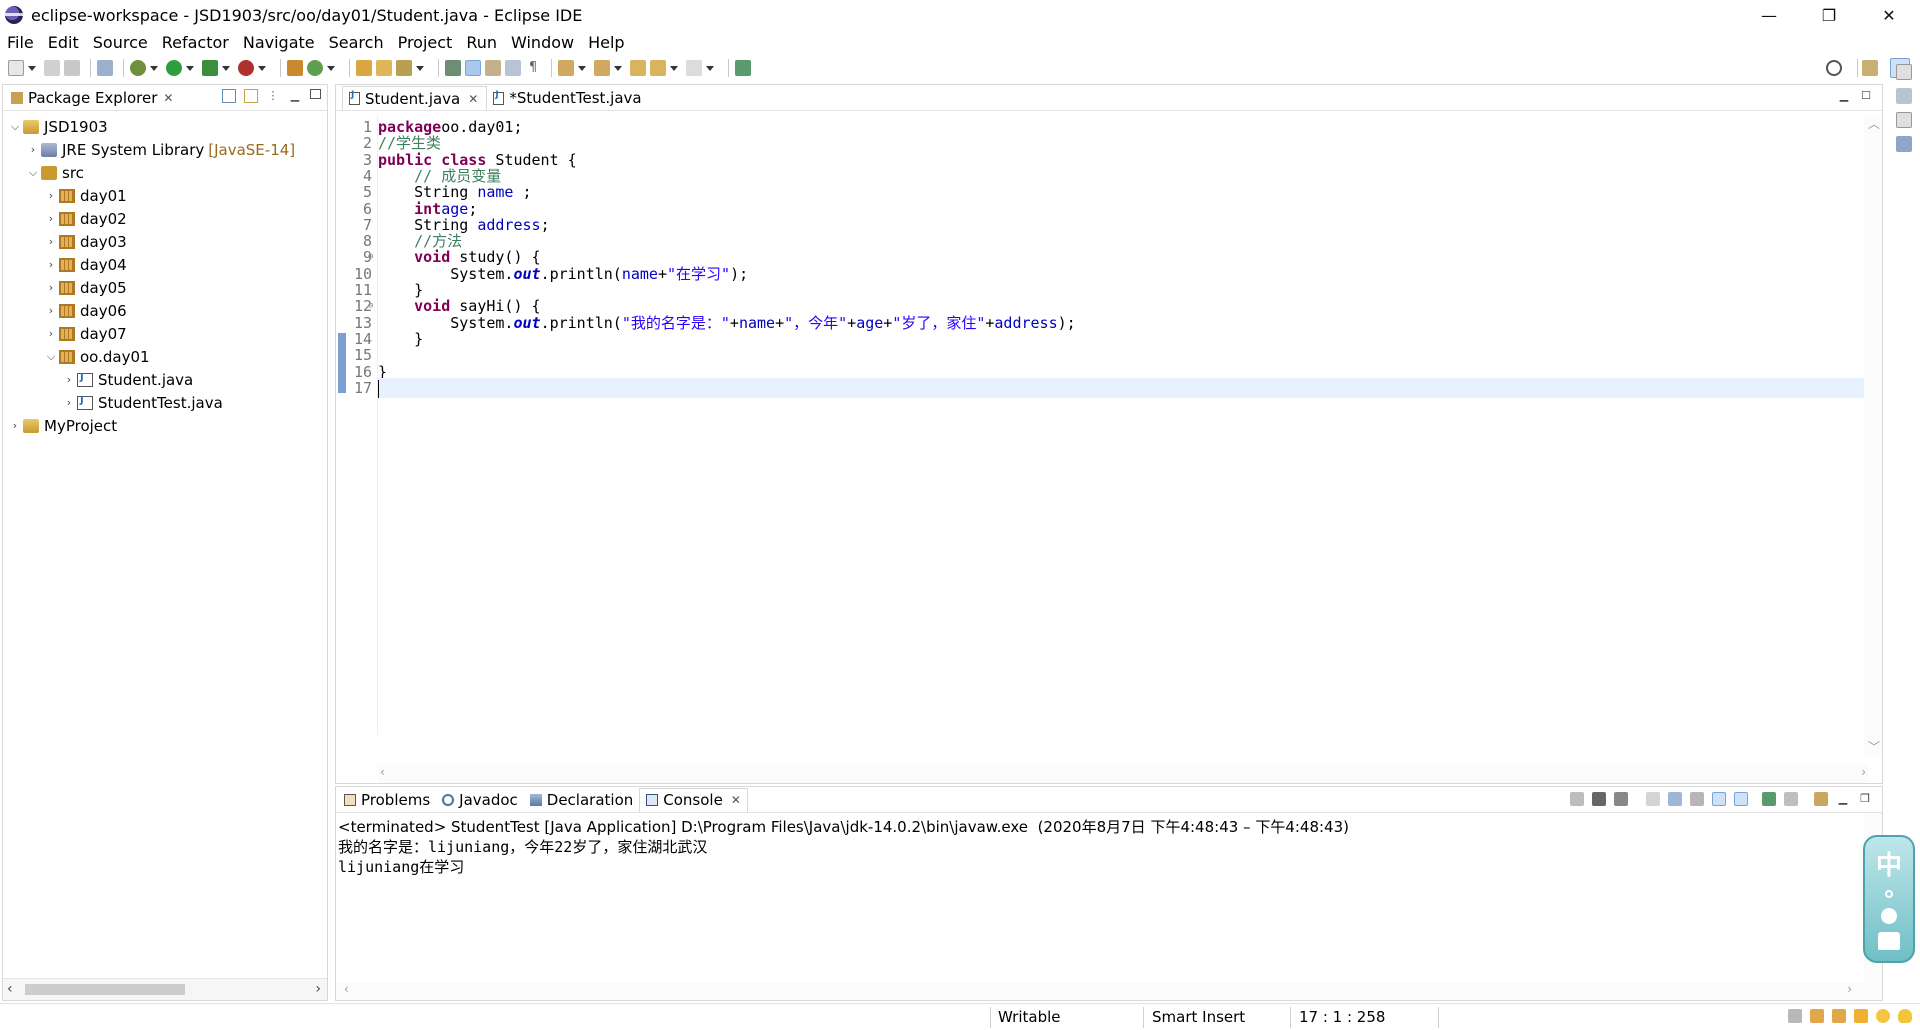 The height and width of the screenshot is (1030, 1920). What do you see at coordinates (1889, 863) in the screenshot?
I see `ime-mode-label: 中` at bounding box center [1889, 863].